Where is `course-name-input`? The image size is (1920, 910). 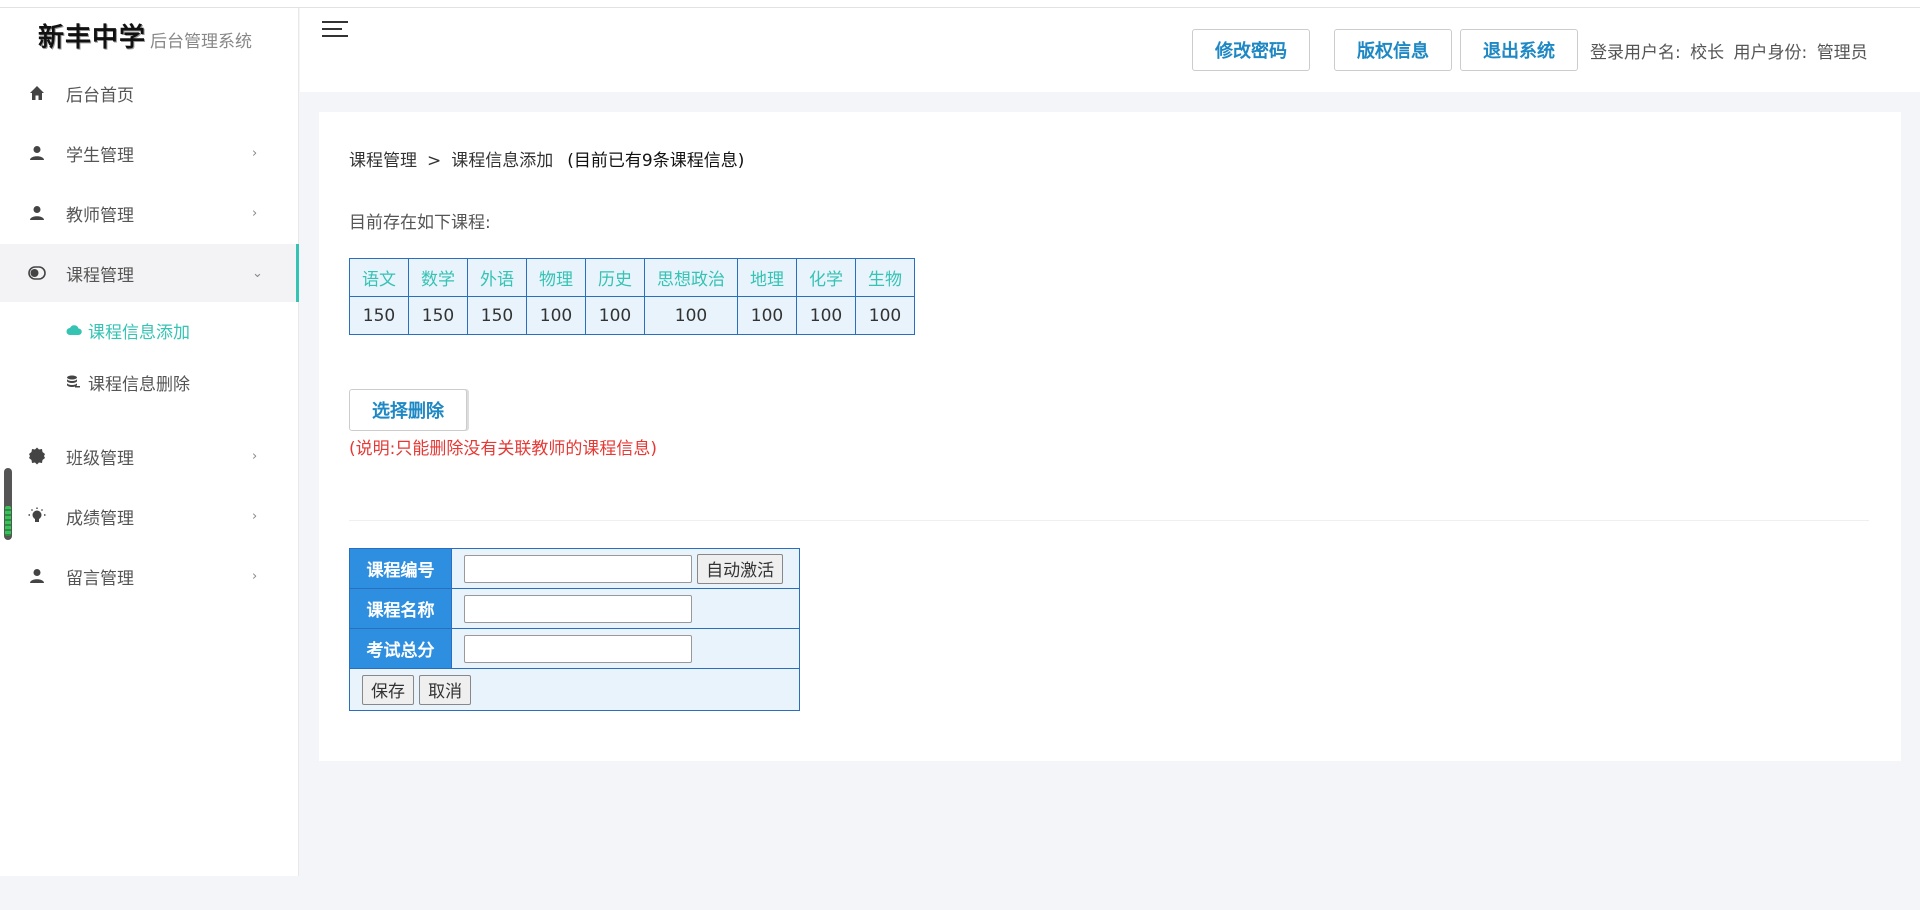 course-name-input is located at coordinates (578, 608).